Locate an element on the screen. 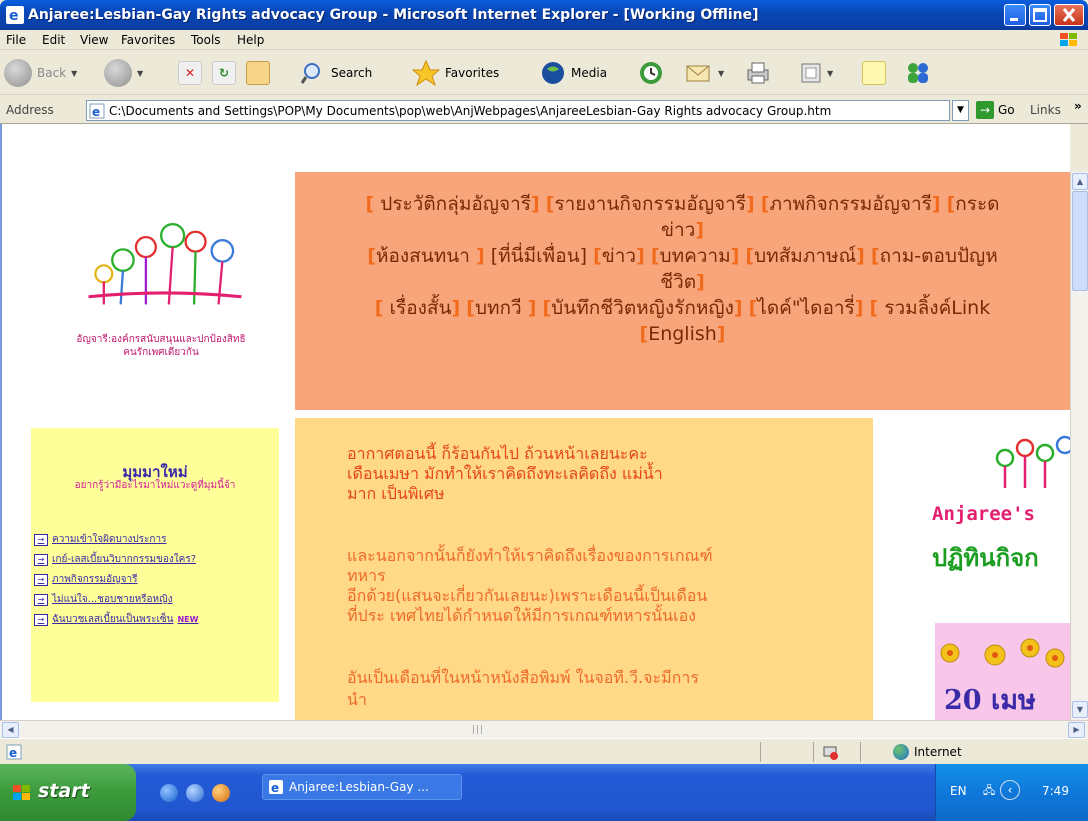 Image resolution: width=1088 pixels, height=821 pixels. start-label: start is located at coordinates (64, 791).